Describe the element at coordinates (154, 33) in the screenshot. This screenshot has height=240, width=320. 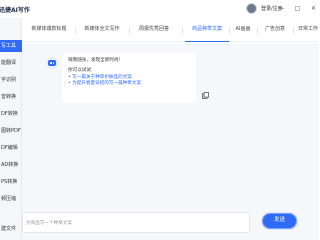
I see `tab-weekly-report: 周报优秀回答` at that location.